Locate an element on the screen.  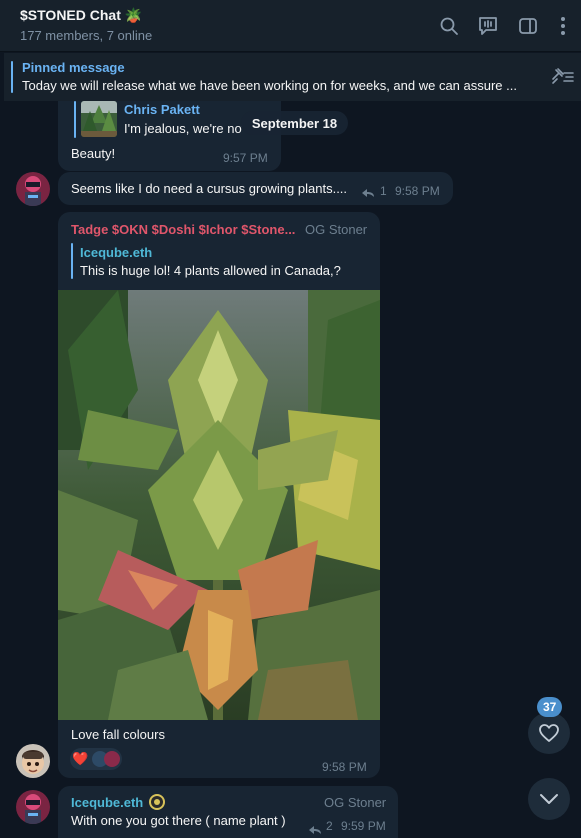
reply-text: I'm jealous, we're not is located at coordinates (183, 128).